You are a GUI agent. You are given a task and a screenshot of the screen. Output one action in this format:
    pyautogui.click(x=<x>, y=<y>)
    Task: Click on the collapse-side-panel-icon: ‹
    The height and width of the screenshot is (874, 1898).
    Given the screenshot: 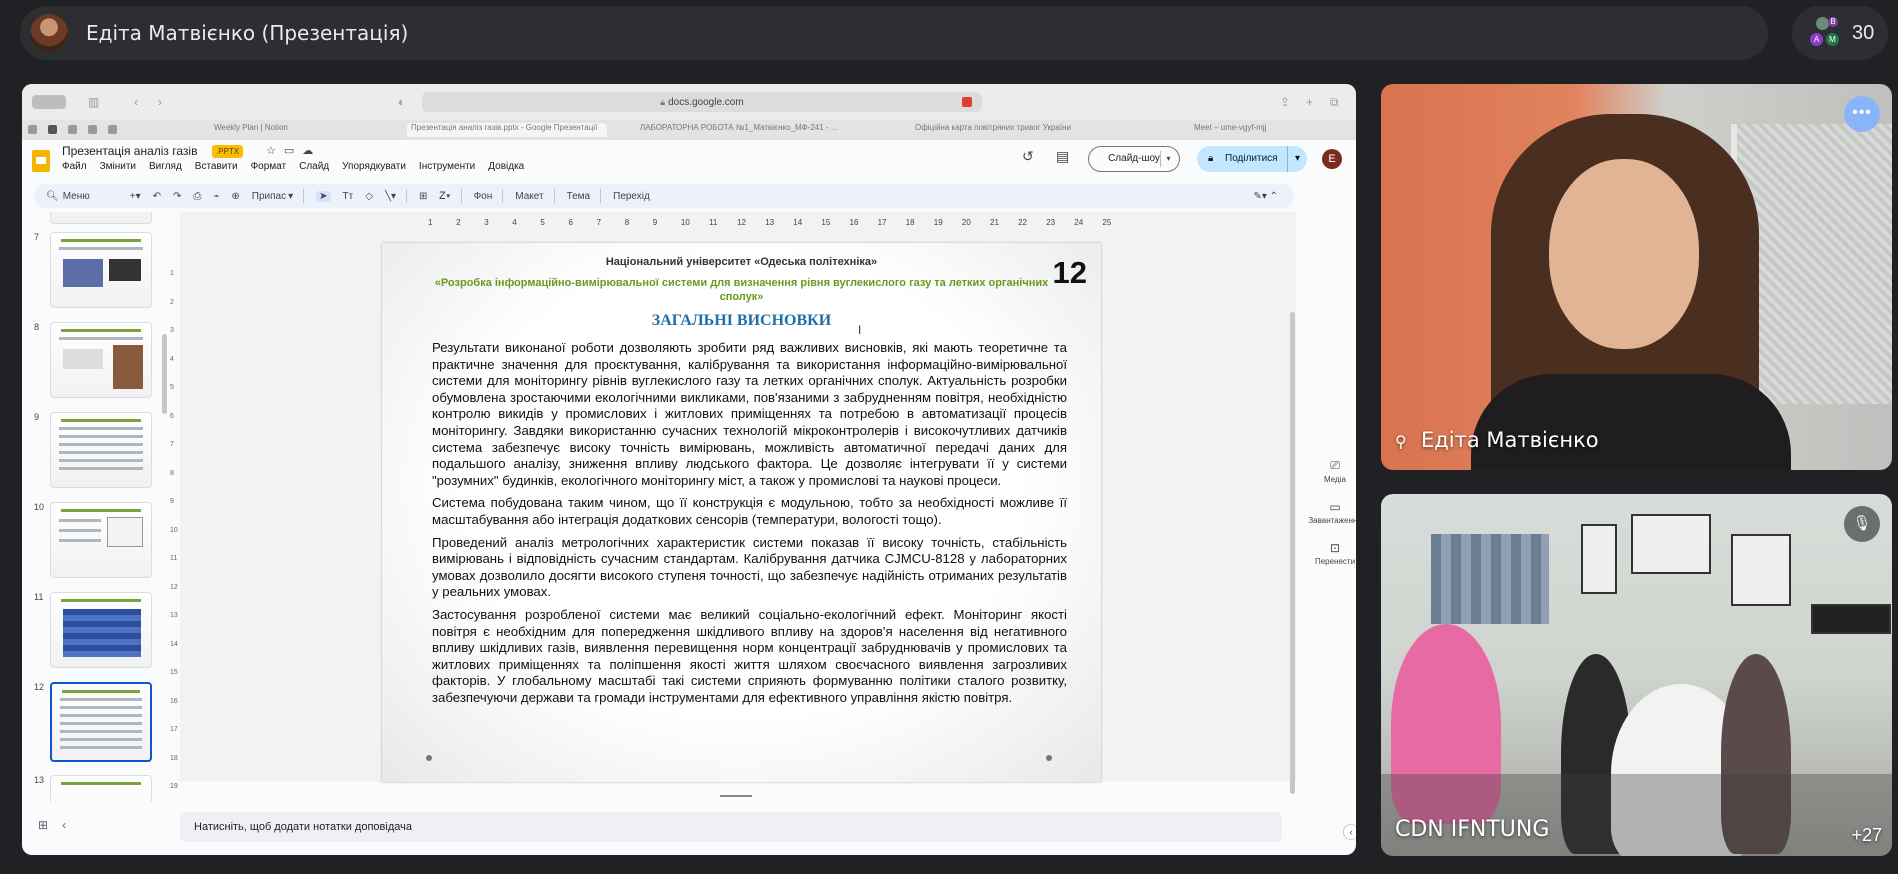 What is the action you would take?
    pyautogui.click(x=1349, y=832)
    